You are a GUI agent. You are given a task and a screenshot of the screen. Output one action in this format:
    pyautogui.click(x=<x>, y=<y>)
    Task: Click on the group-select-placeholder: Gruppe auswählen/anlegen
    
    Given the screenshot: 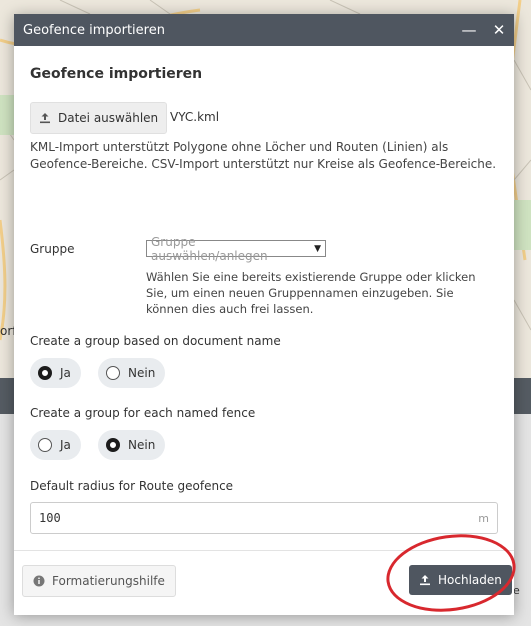 What is the action you would take?
    pyautogui.click(x=209, y=248)
    